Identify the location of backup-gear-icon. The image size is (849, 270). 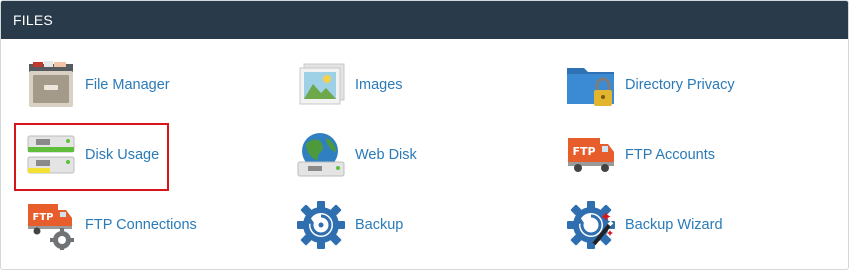
(321, 225).